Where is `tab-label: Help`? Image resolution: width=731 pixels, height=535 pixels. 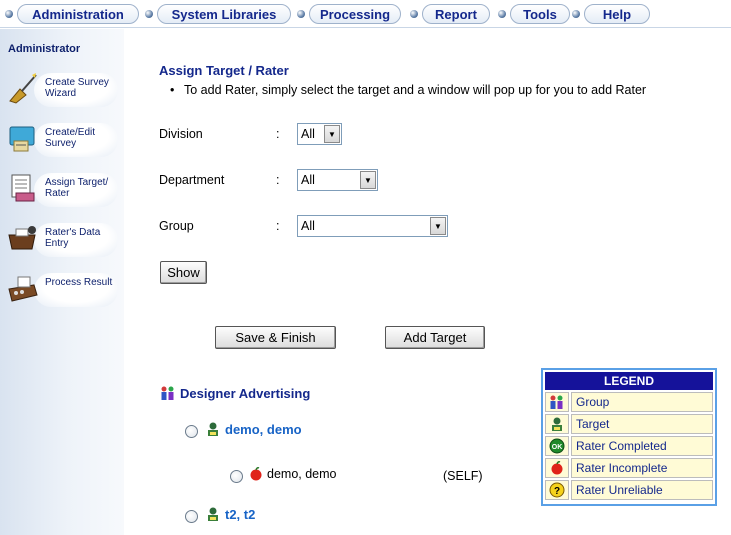 tab-label: Help is located at coordinates (617, 14).